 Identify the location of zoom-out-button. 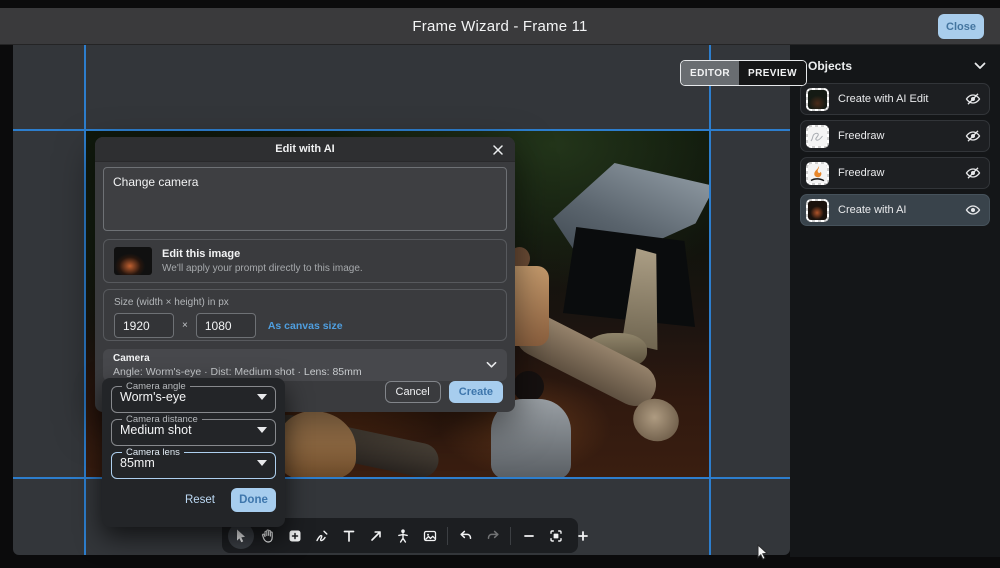
(529, 536).